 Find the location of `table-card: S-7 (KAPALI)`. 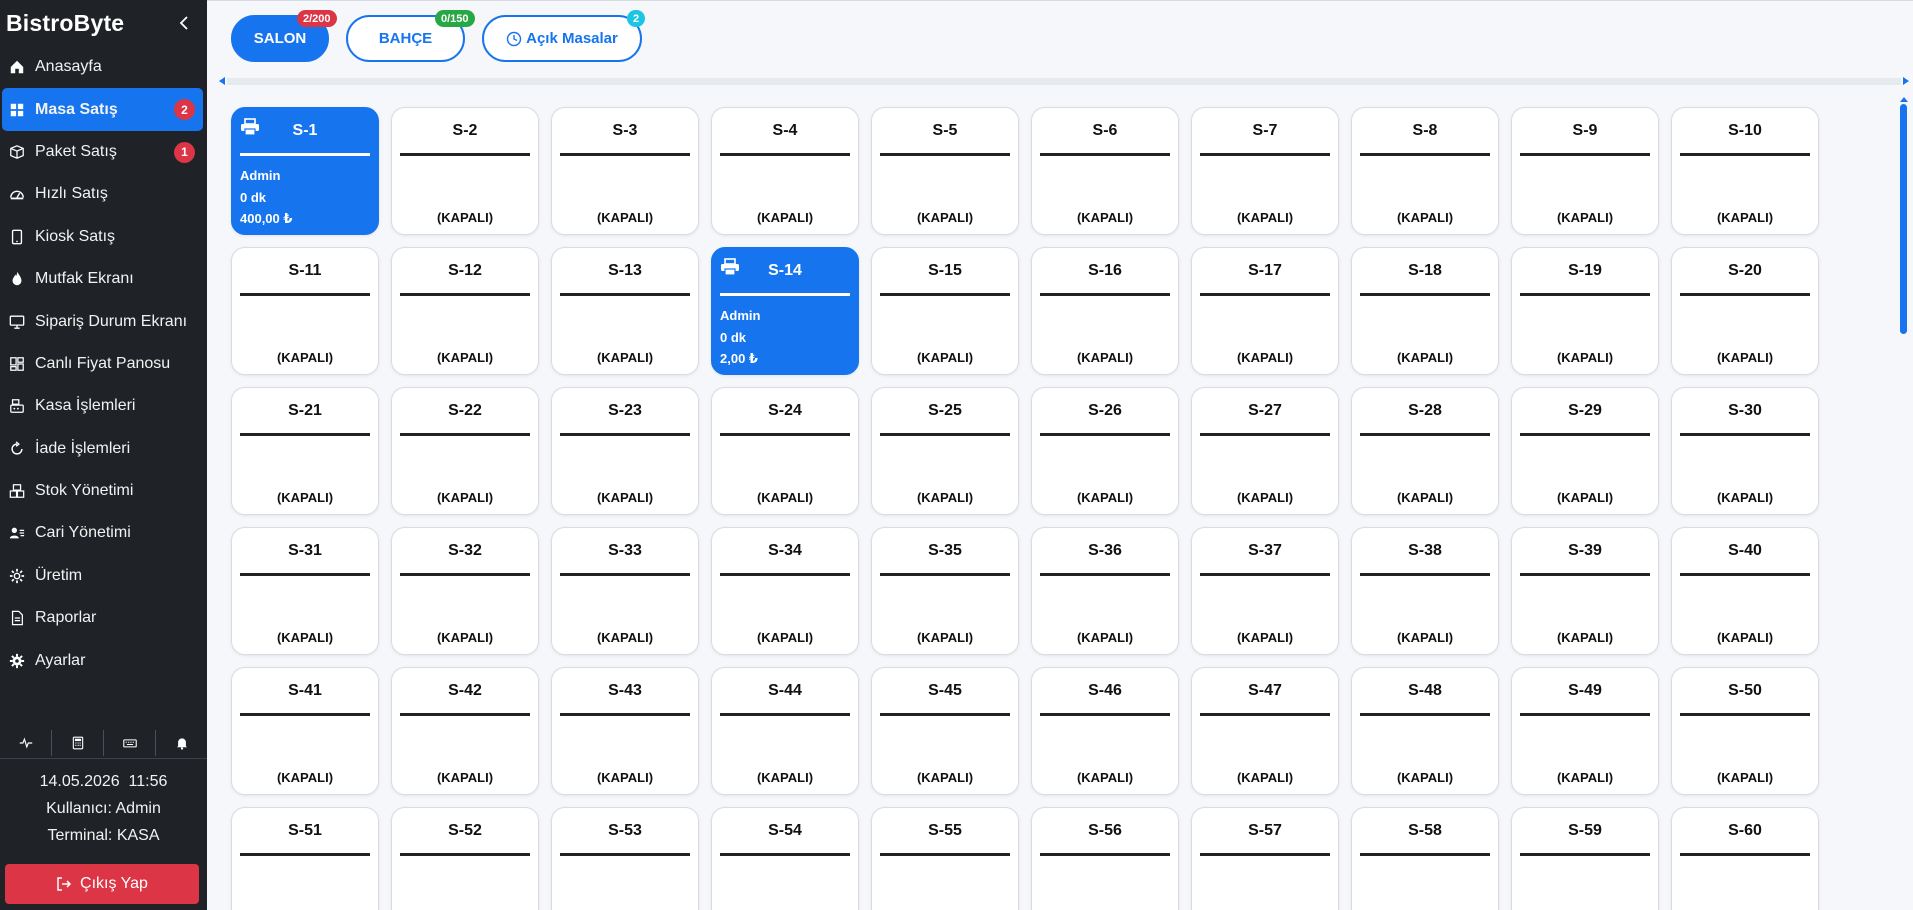

table-card: S-7 (KAPALI) is located at coordinates (1265, 171).